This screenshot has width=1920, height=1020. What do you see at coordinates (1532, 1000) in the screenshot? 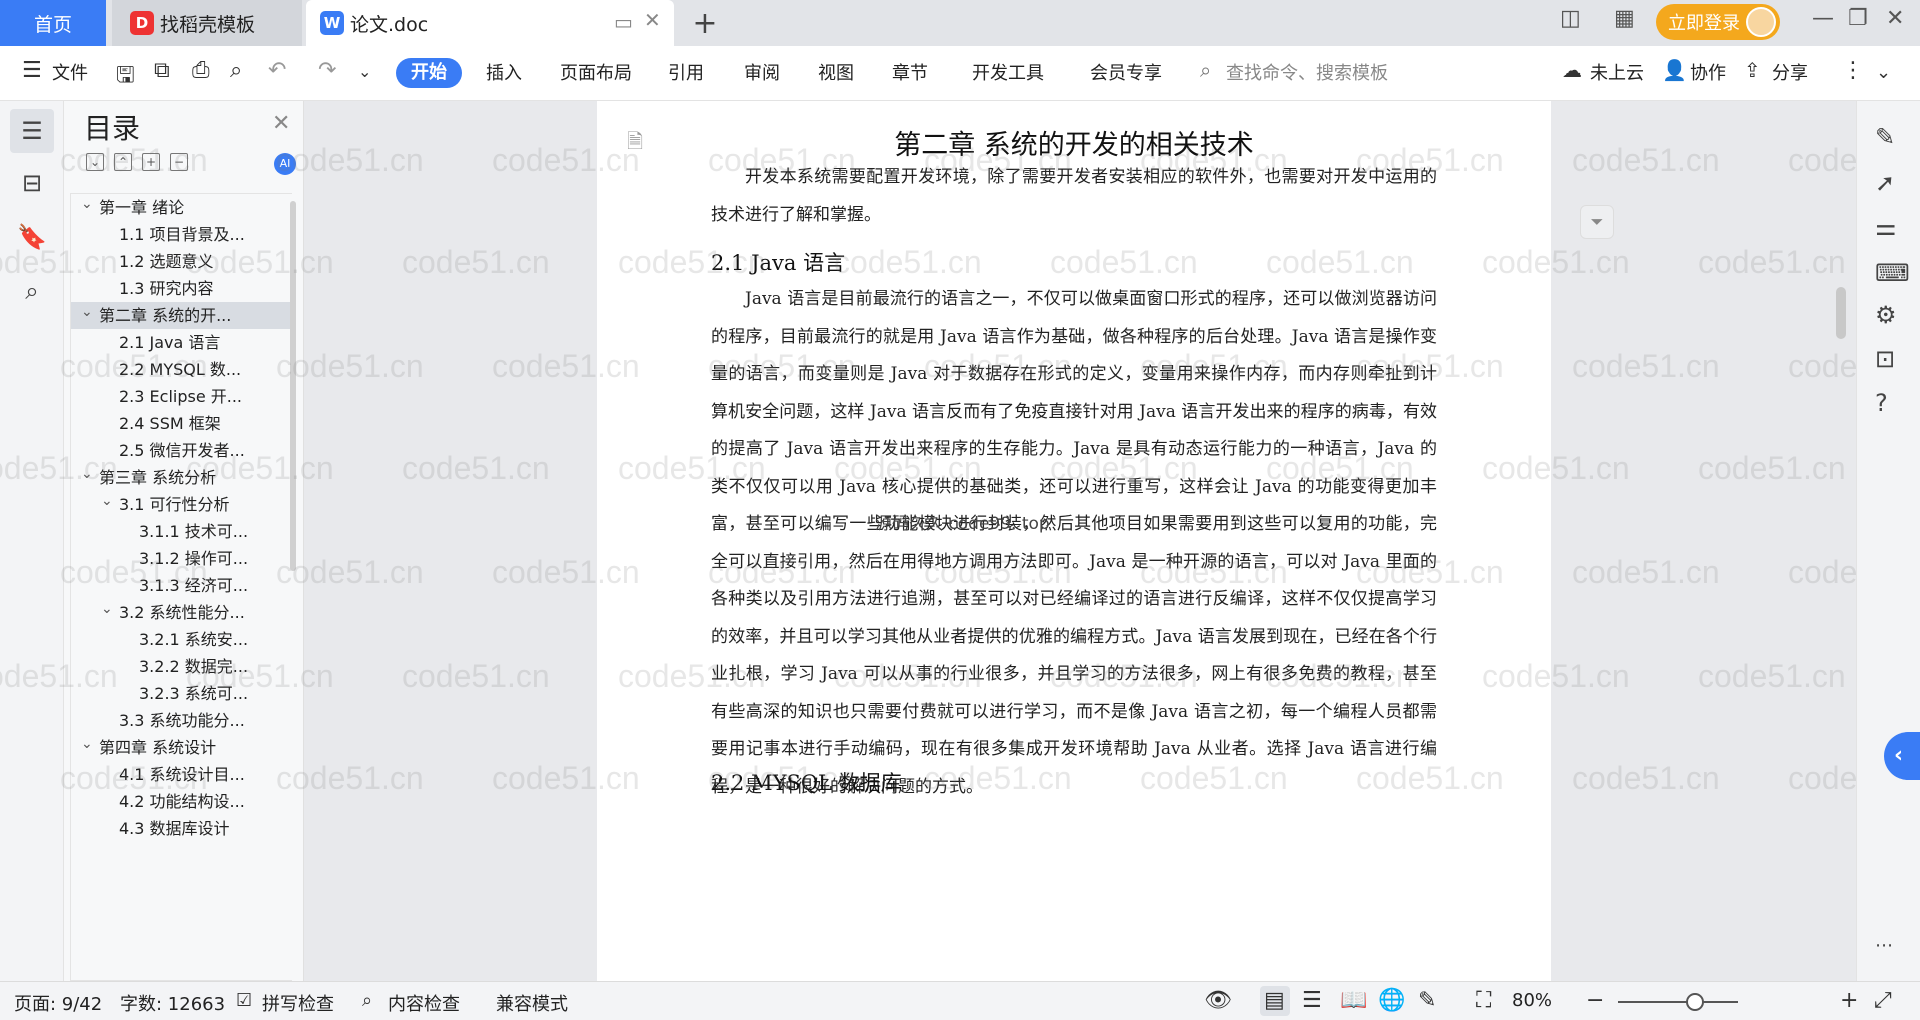
I see `zoom-level: 80%` at bounding box center [1532, 1000].